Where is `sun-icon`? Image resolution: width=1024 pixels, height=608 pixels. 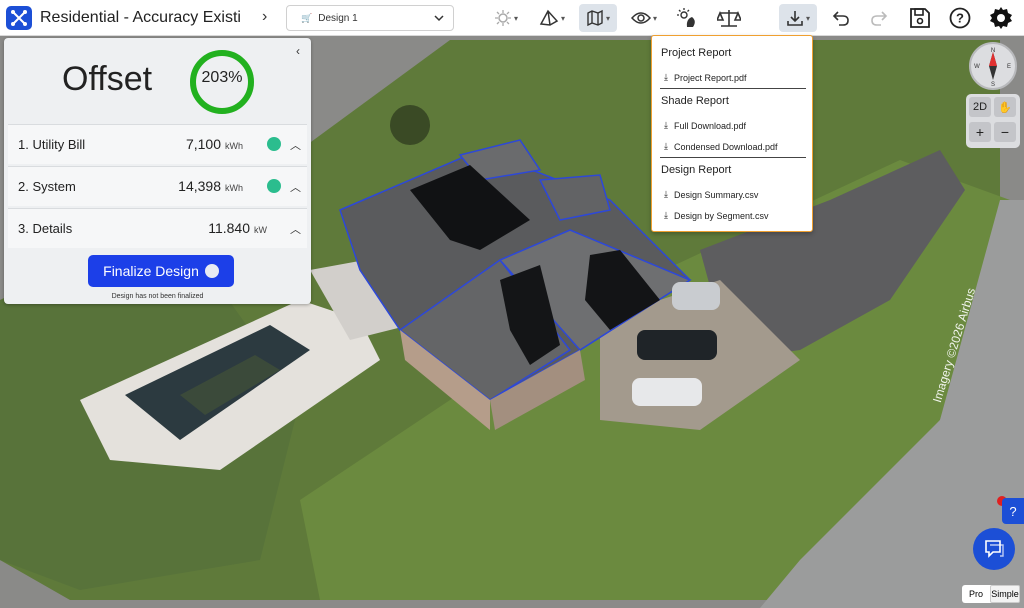
sun-icon is located at coordinates (502, 18).